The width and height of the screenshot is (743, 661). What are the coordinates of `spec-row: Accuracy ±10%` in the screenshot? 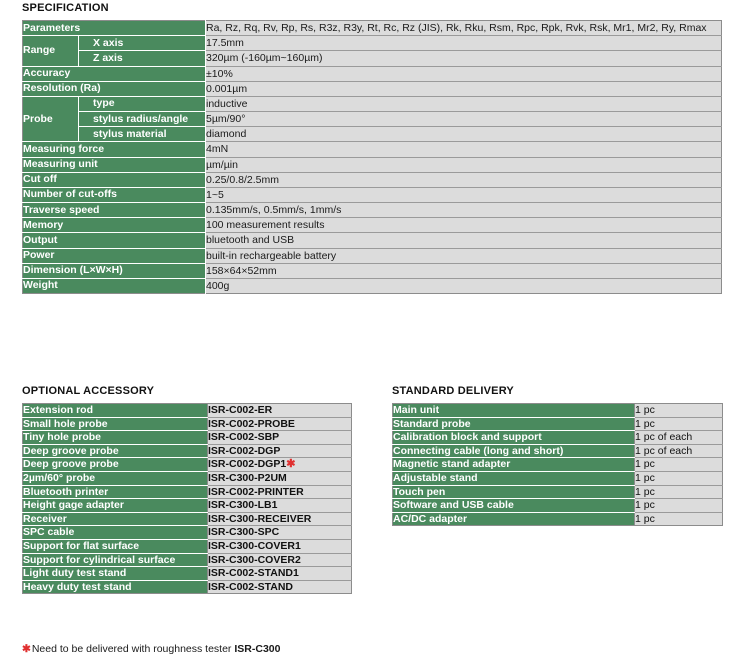 It's located at (372, 74).